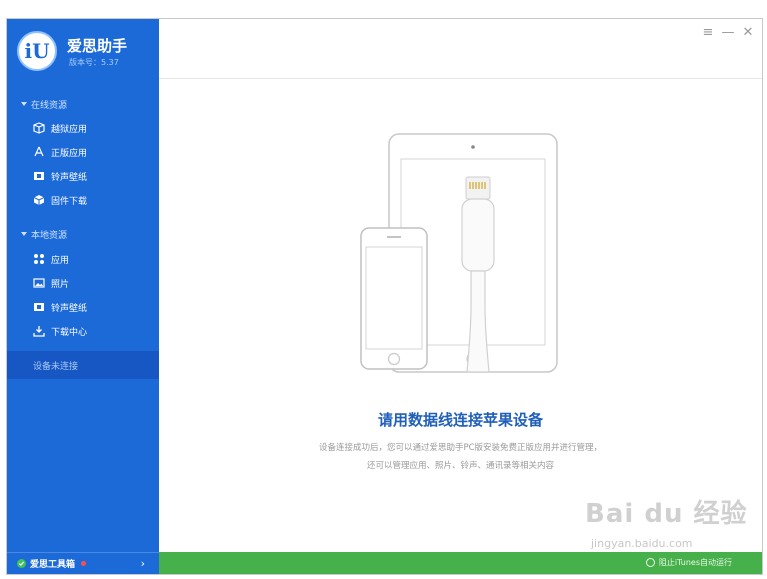  What do you see at coordinates (39, 331) in the screenshot?
I see `download-icon` at bounding box center [39, 331].